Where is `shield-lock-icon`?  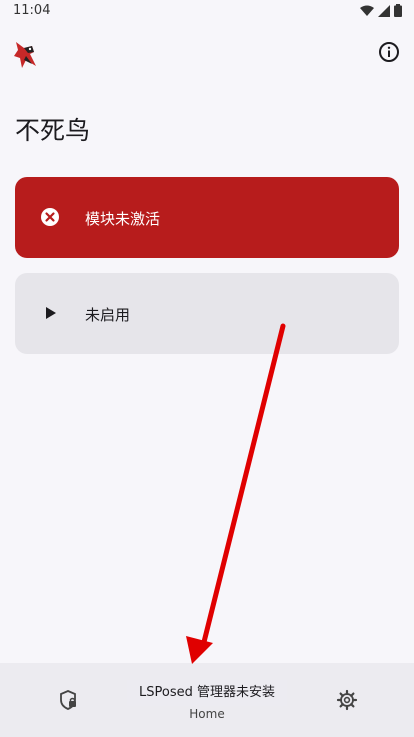 shield-lock-icon is located at coordinates (68, 700).